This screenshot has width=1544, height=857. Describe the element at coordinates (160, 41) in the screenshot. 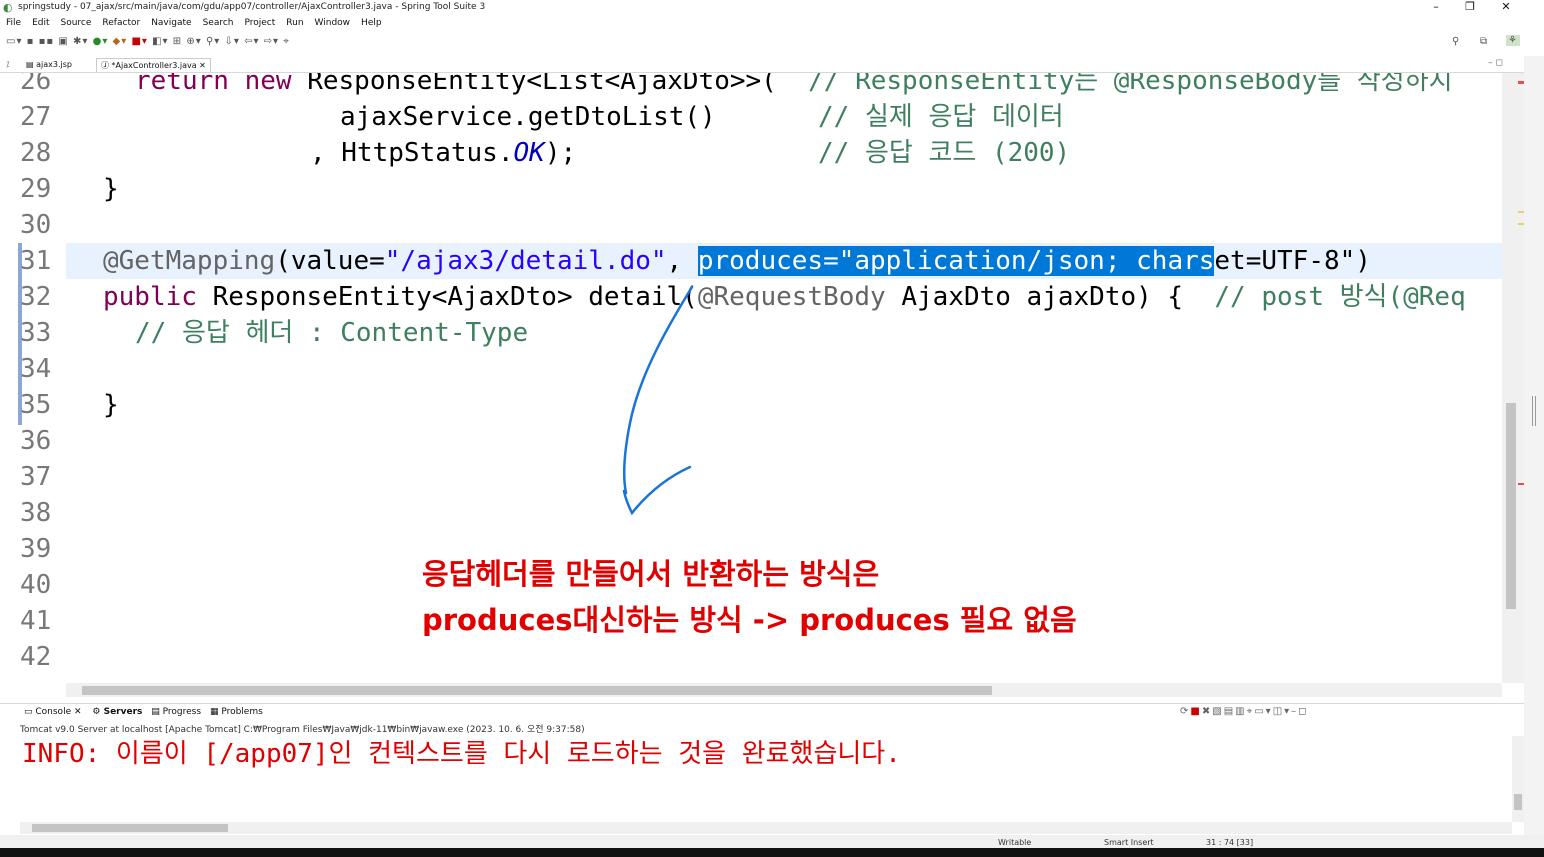

I see `server-icon: ◧▾` at that location.